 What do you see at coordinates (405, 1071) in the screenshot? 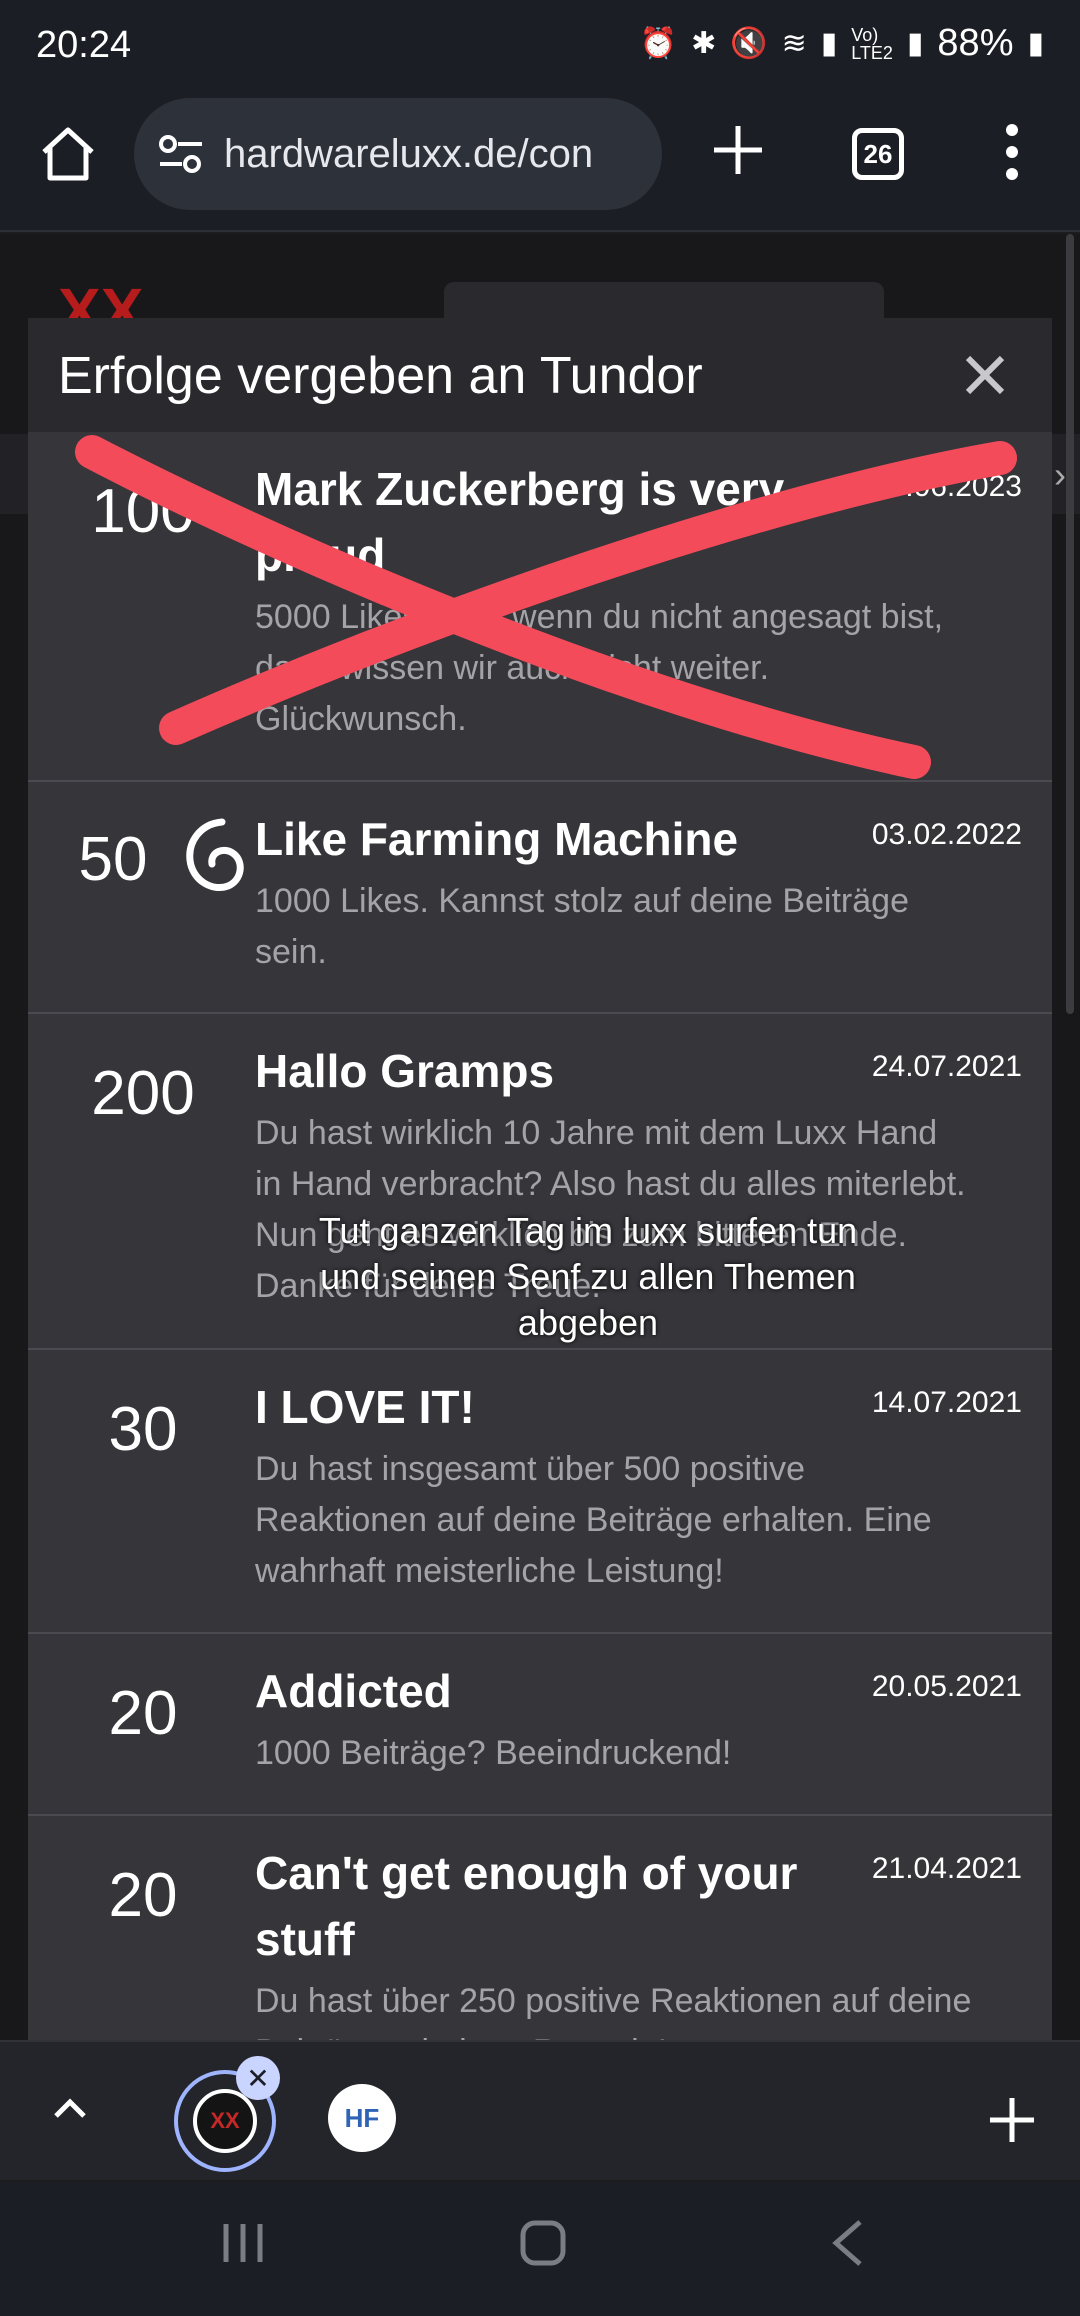
I see `achievement-title: Hallo Gramps` at bounding box center [405, 1071].